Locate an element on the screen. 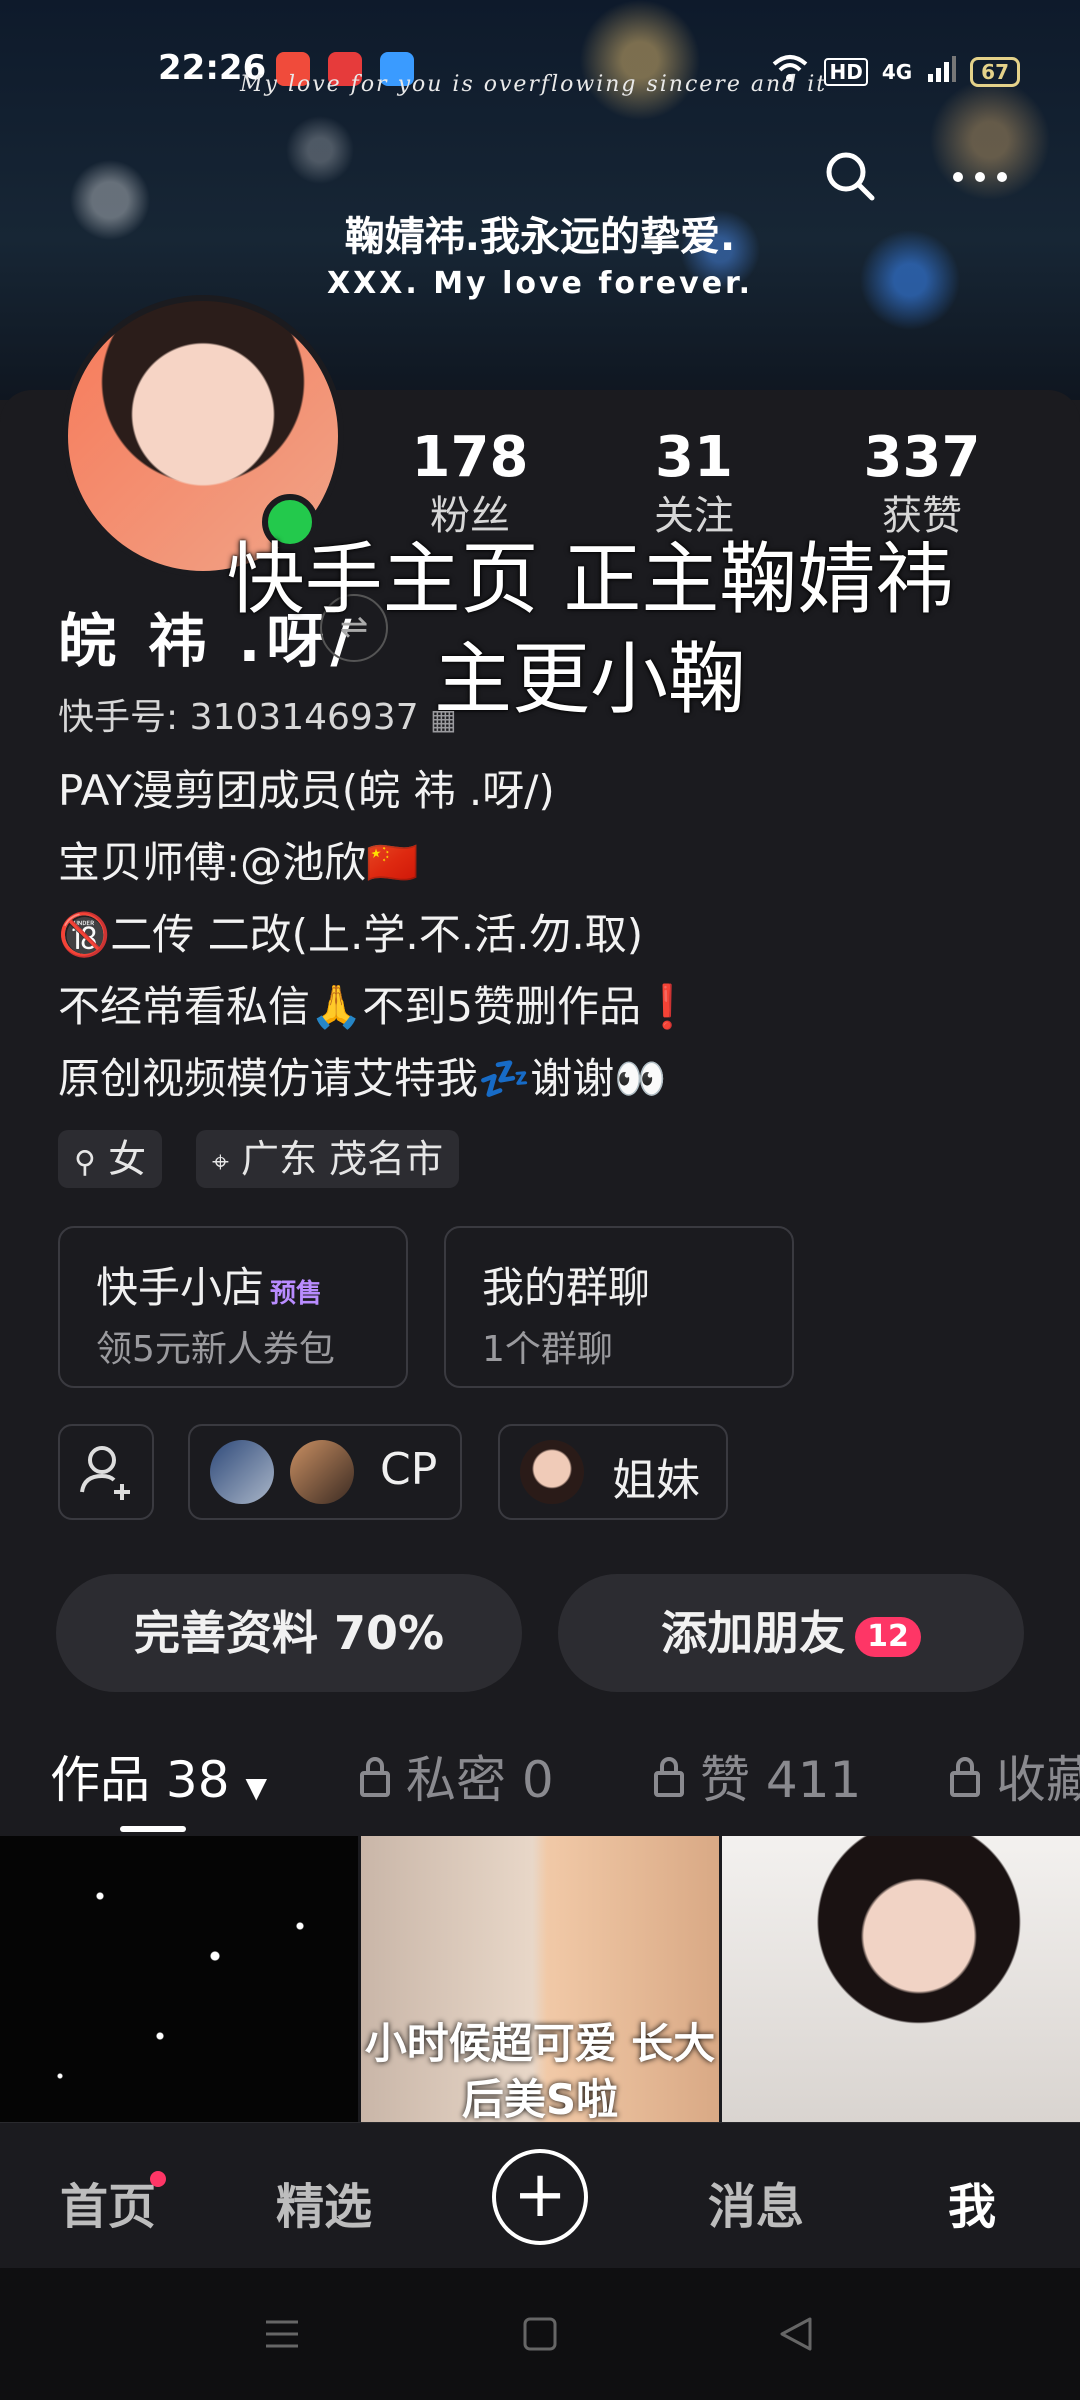  works-grid: 小时候超可爱 长大后美S啦 is located at coordinates (540, 1979).